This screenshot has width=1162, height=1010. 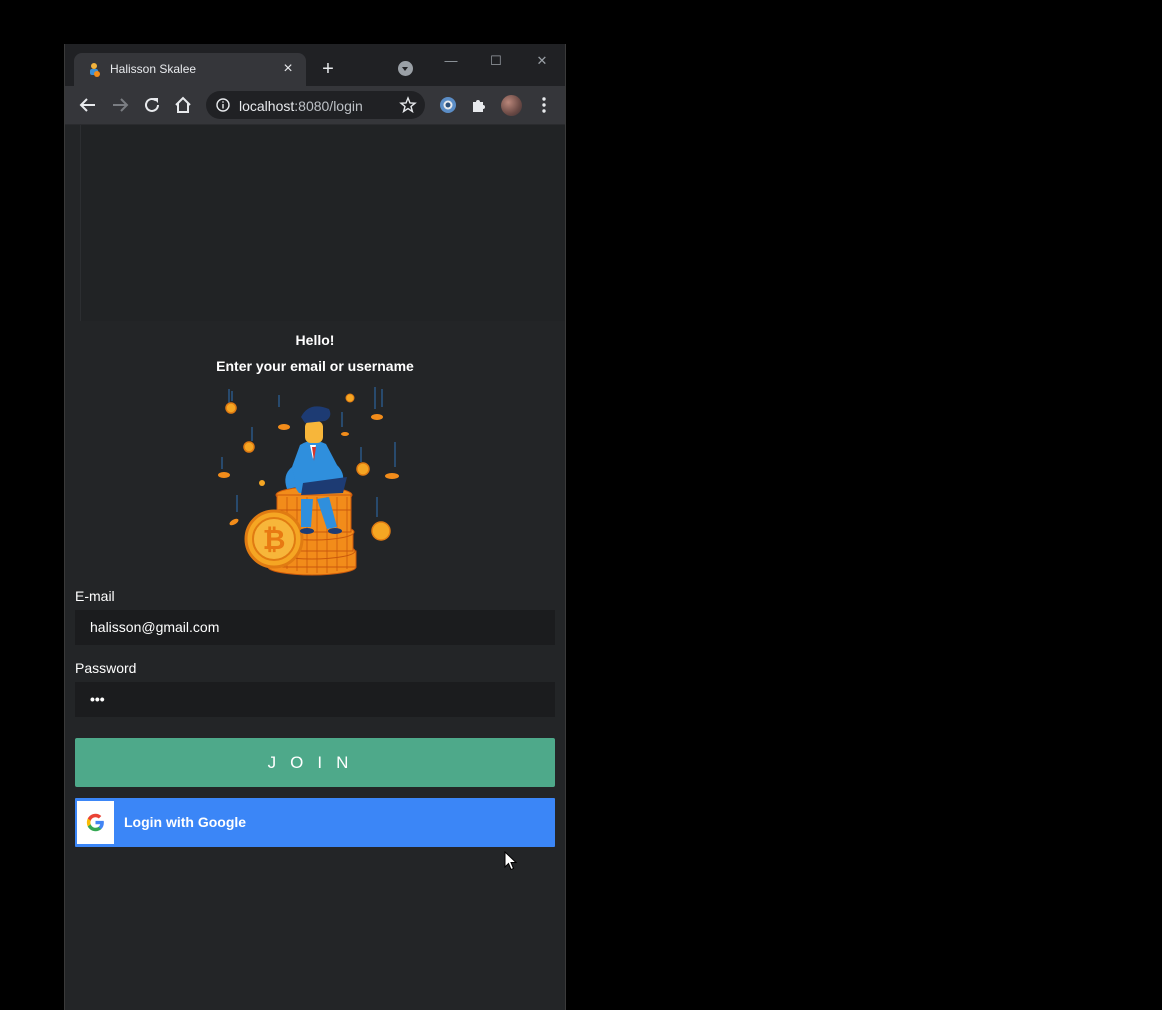 I want to click on greeting-heading: Hello!, so click(x=315, y=340).